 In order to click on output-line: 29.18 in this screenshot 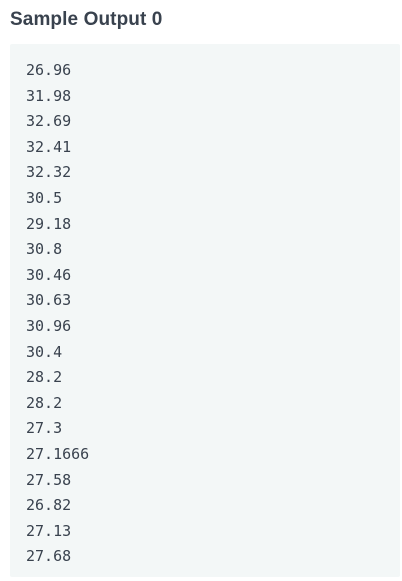, I will do `click(49, 223)`.